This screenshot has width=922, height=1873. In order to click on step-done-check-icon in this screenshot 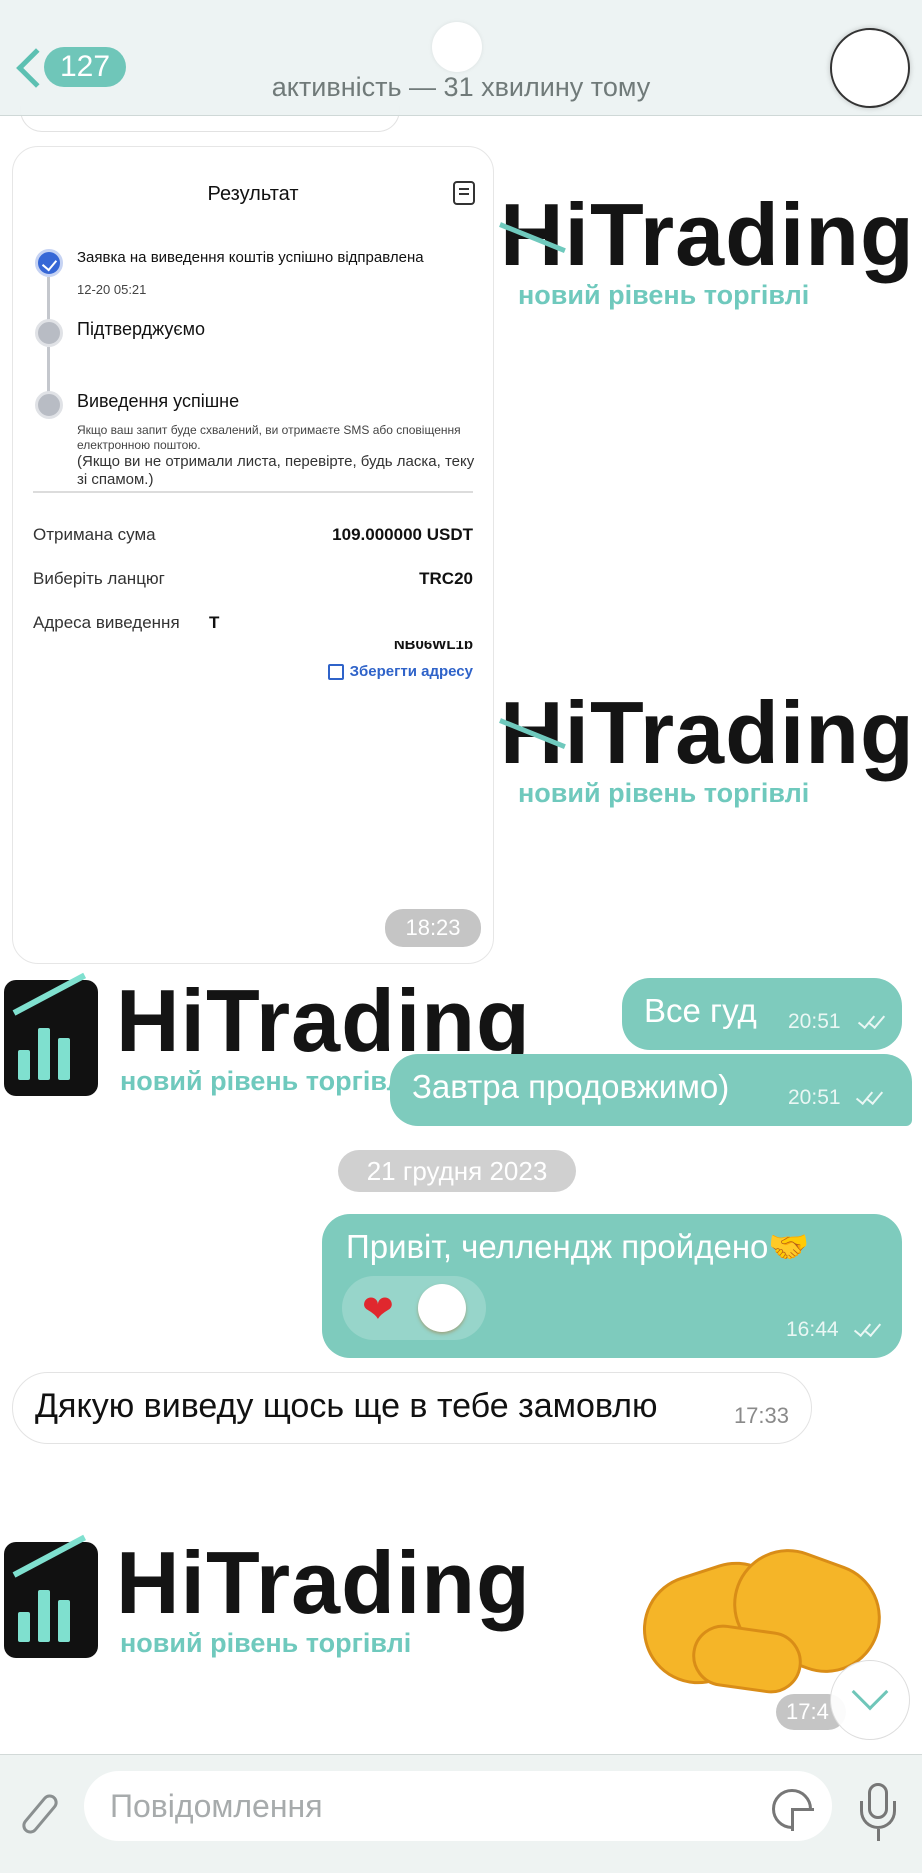, I will do `click(49, 263)`.